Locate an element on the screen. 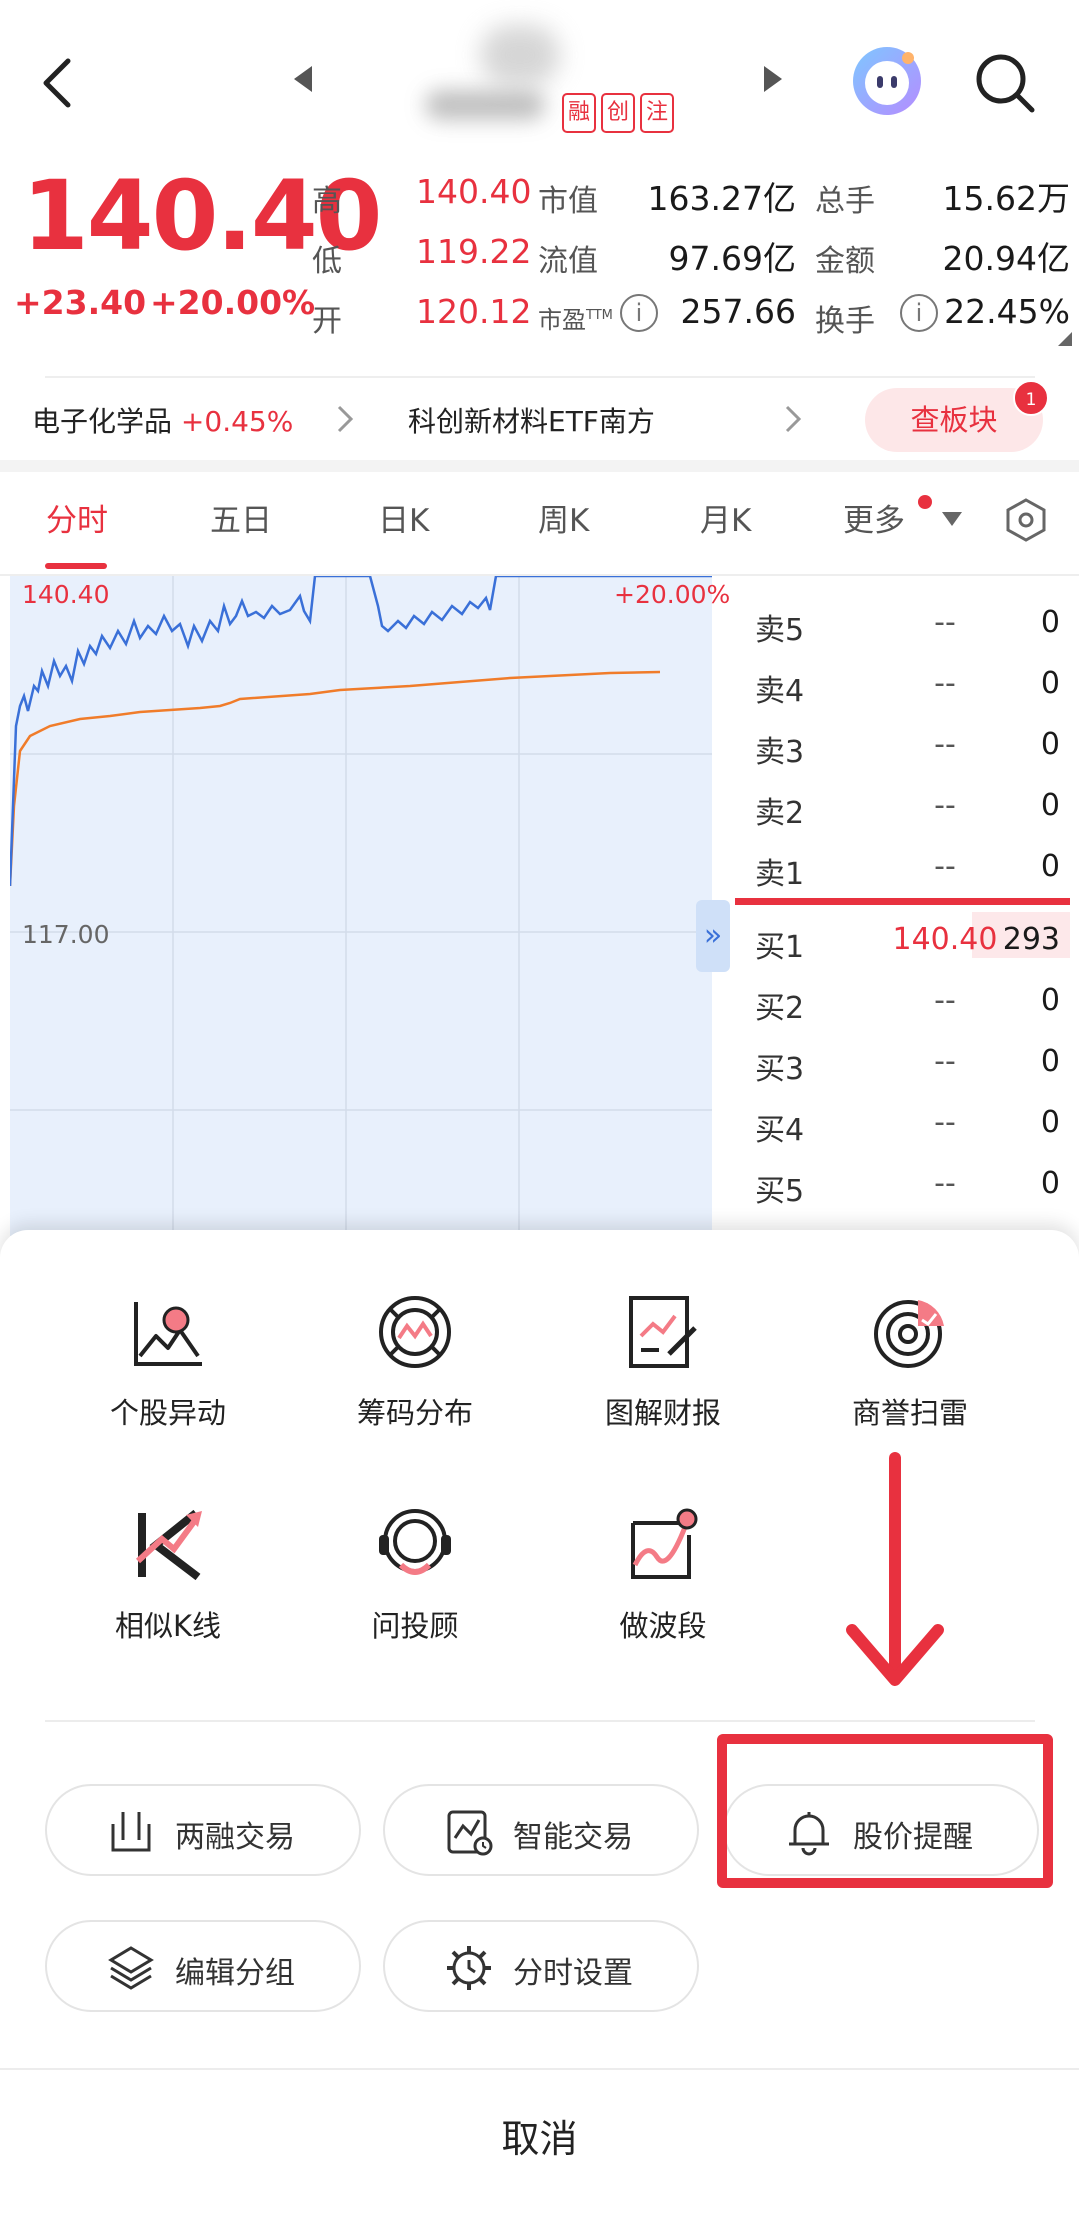  open-label: 开 is located at coordinates (327, 321).